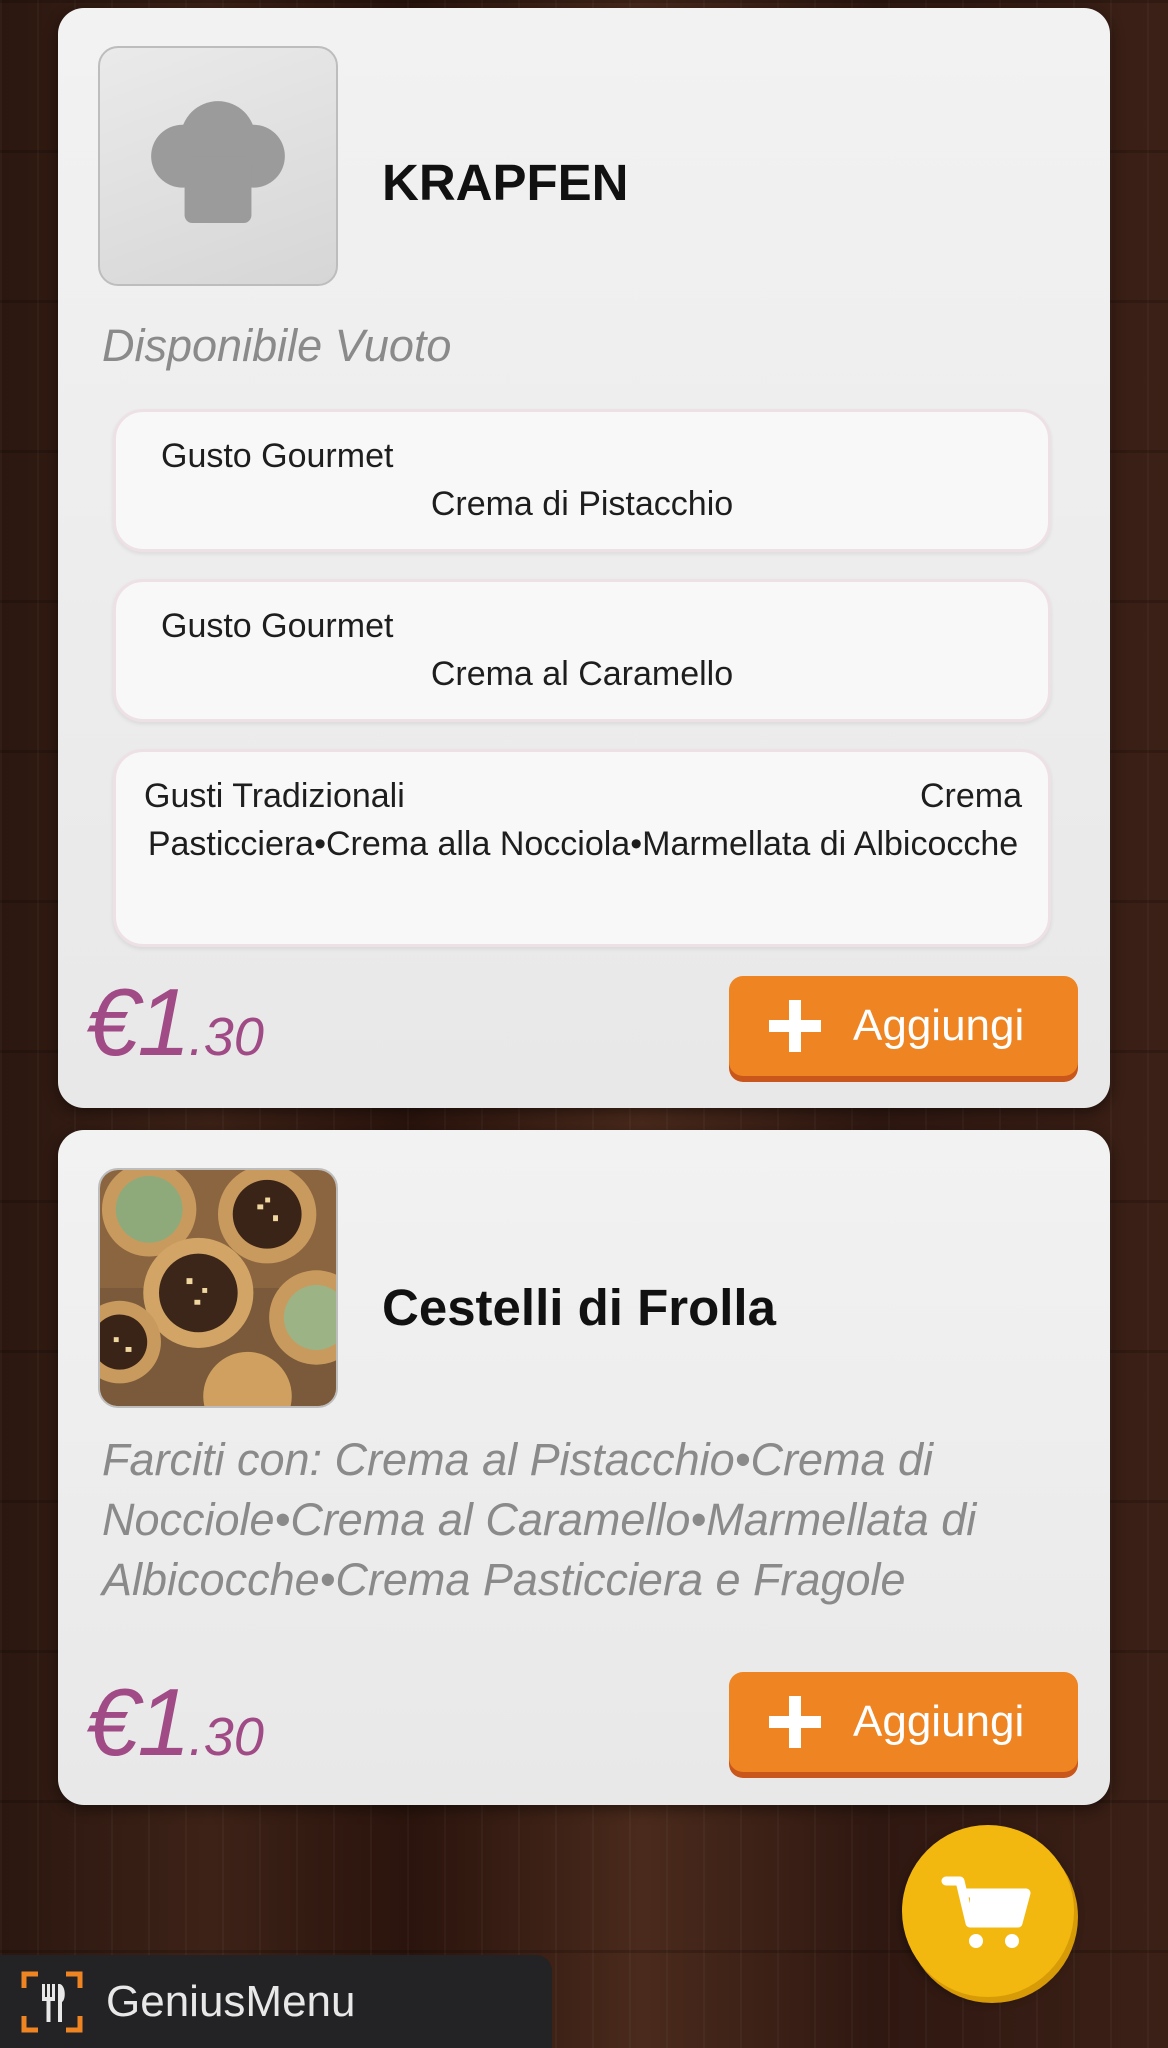 This screenshot has width=1168, height=2048. I want to click on cart-button, so click(988, 1911).